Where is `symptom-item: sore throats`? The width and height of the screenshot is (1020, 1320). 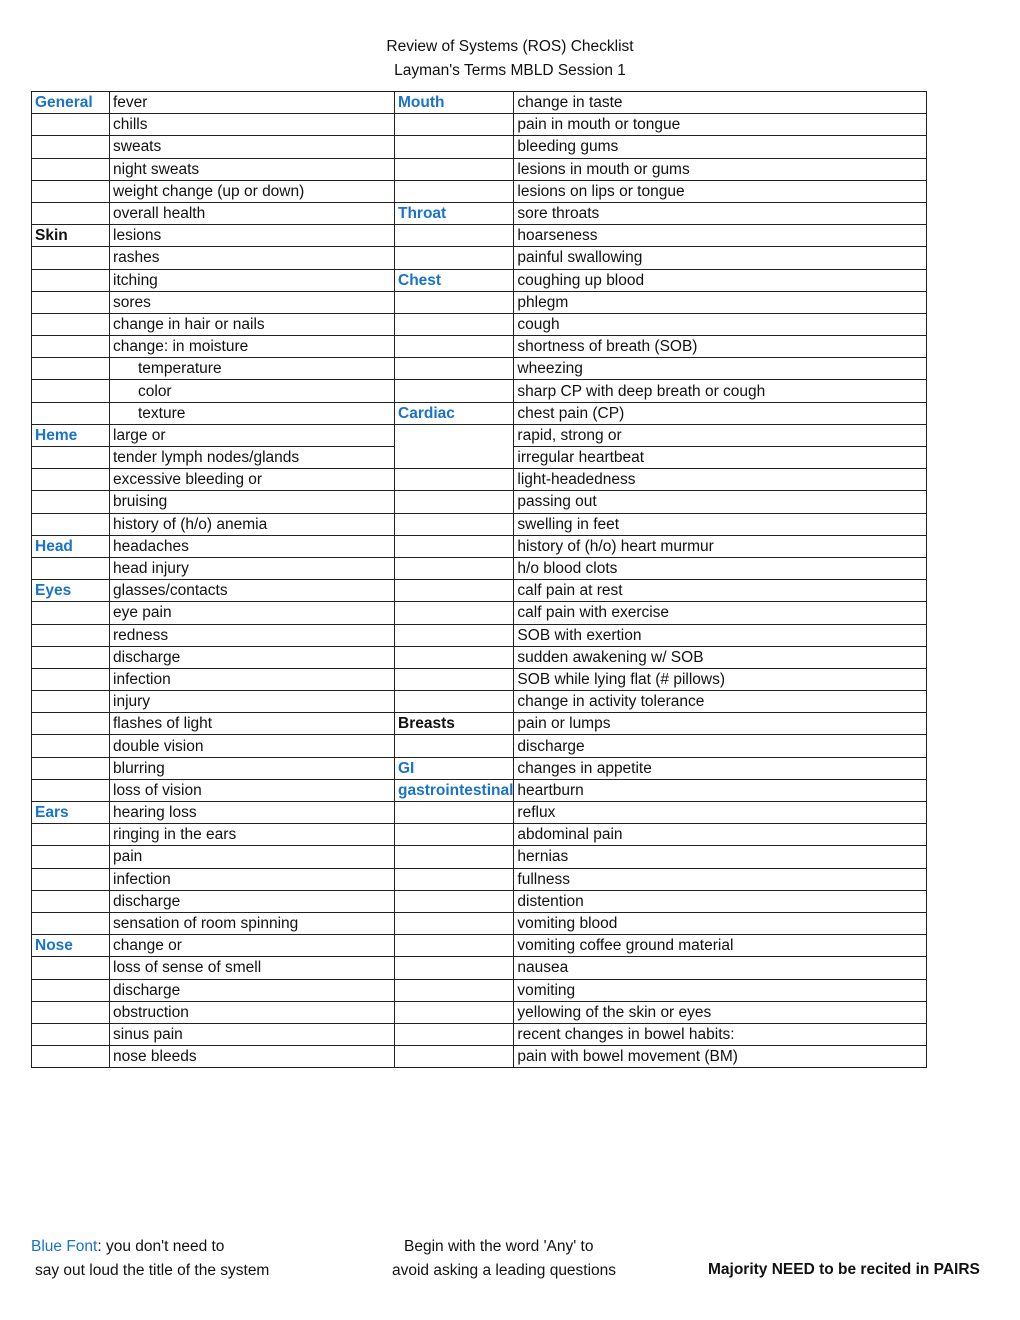 symptom-item: sore throats is located at coordinates (720, 213).